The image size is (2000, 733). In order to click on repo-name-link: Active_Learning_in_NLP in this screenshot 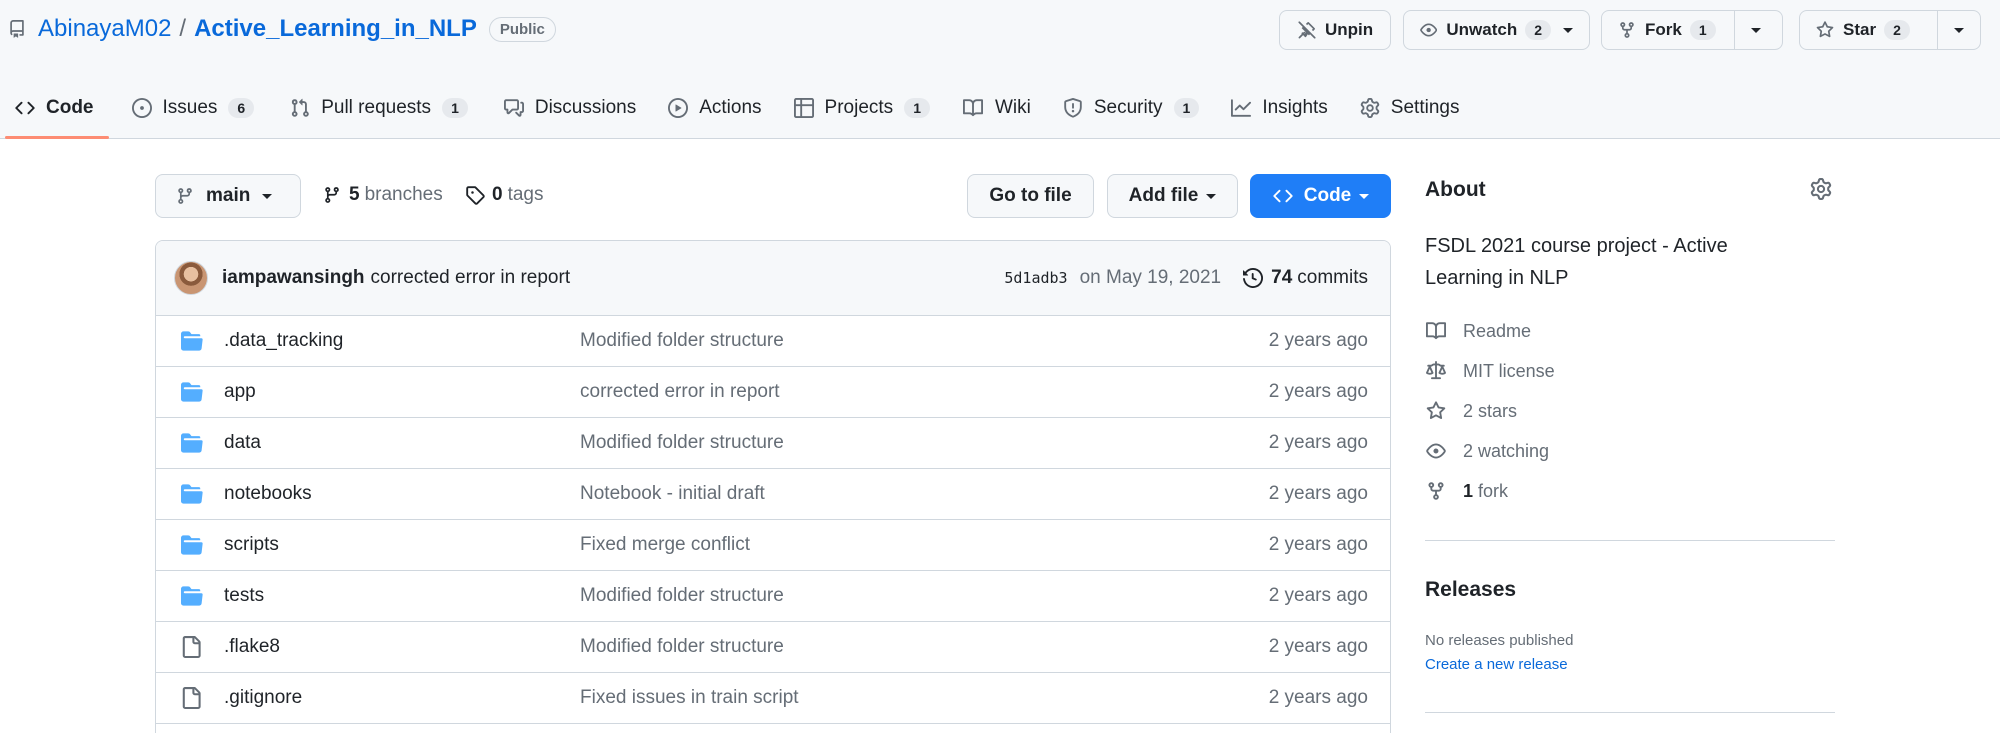, I will do `click(335, 29)`.